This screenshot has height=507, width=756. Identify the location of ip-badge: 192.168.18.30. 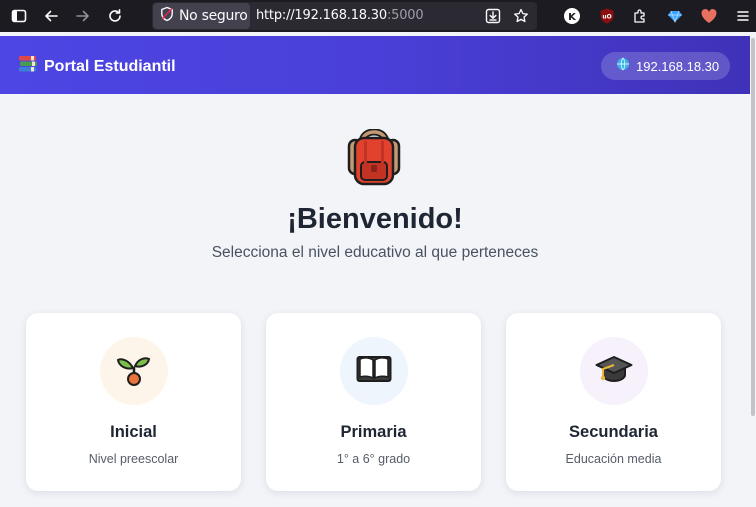
(665, 66).